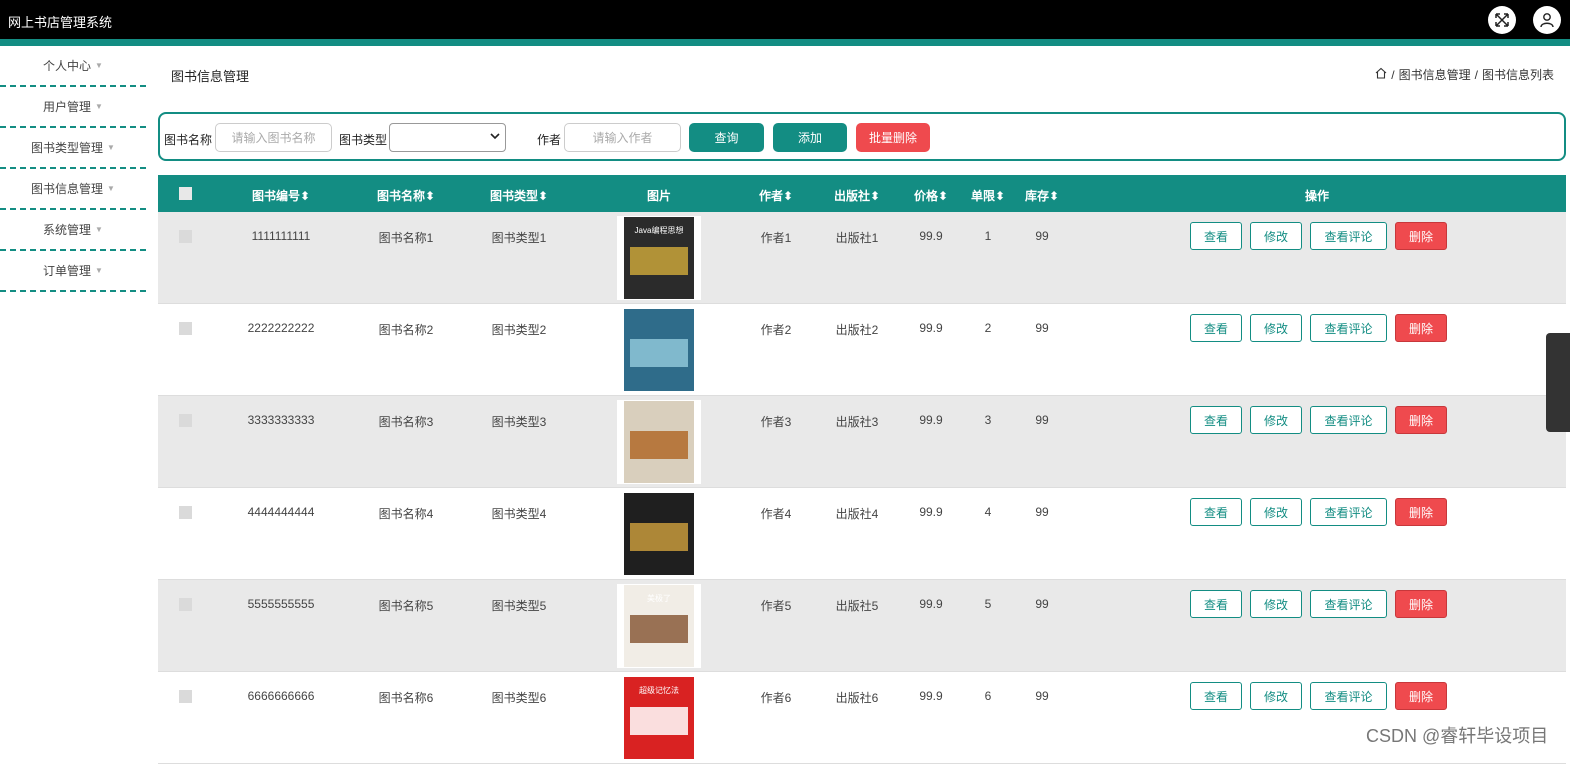 The image size is (1570, 764). What do you see at coordinates (67, 271) in the screenshot?
I see `sidebar-item-label: 订单管理` at bounding box center [67, 271].